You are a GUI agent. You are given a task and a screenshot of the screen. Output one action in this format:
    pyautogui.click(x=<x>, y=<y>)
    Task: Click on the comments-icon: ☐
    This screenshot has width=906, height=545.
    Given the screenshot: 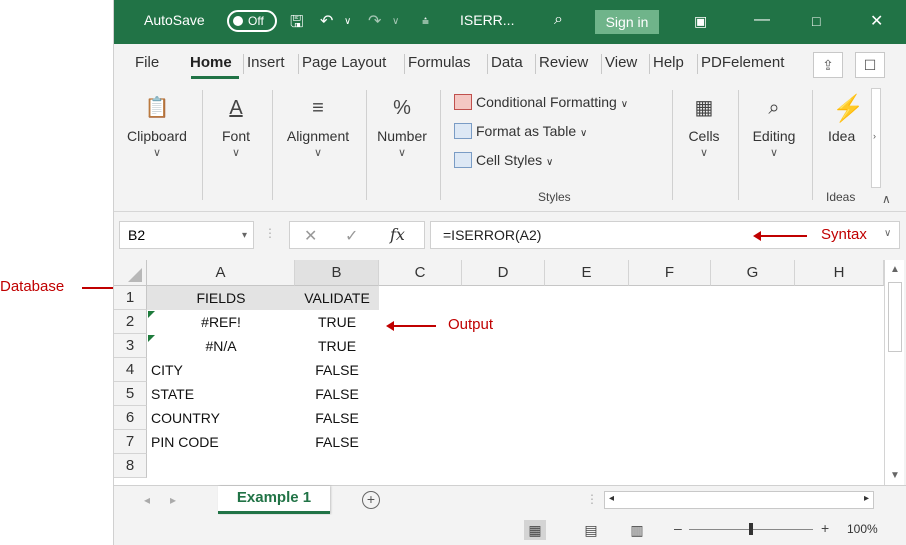 What is the action you would take?
    pyautogui.click(x=870, y=65)
    